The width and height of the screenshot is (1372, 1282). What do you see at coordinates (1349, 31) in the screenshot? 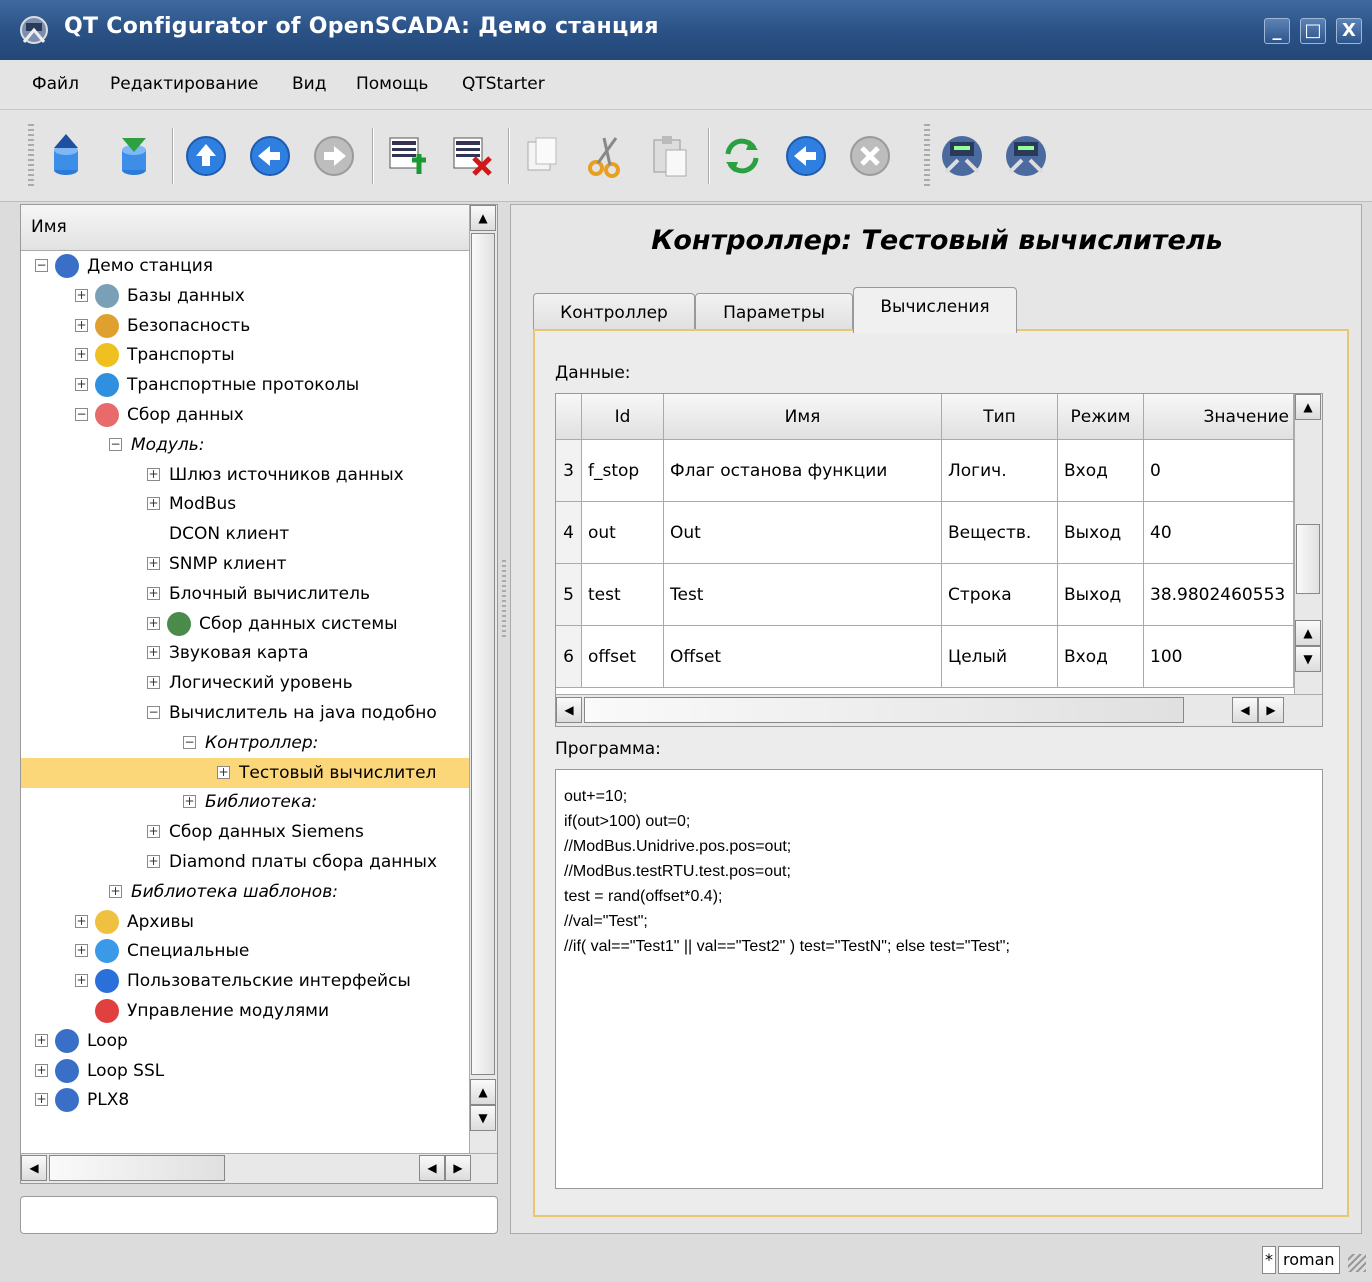
I see `close-button: X` at bounding box center [1349, 31].